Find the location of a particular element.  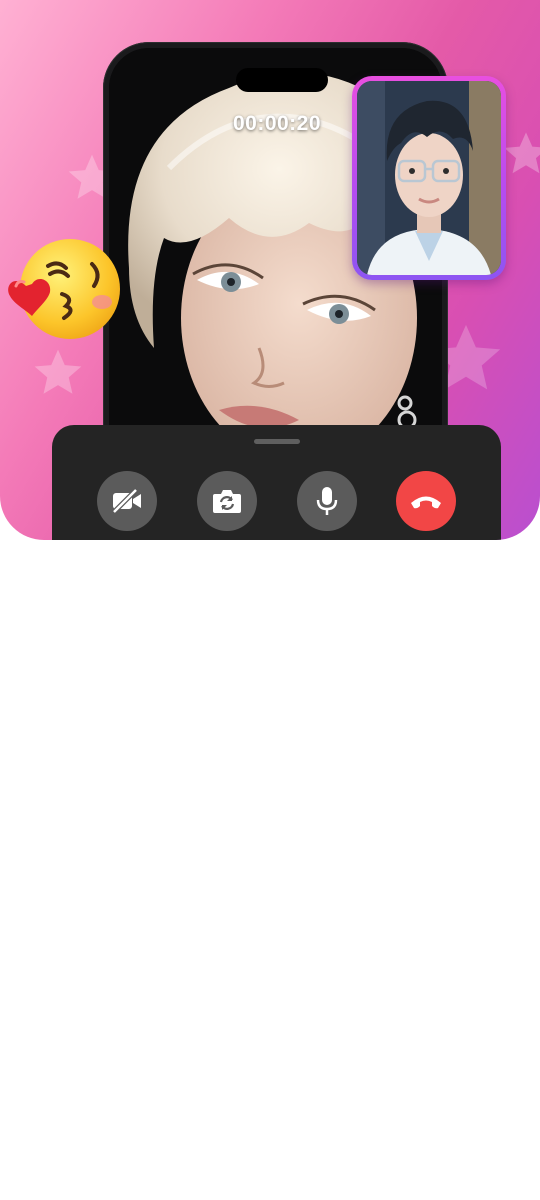

call-controls-panel is located at coordinates (276, 482).